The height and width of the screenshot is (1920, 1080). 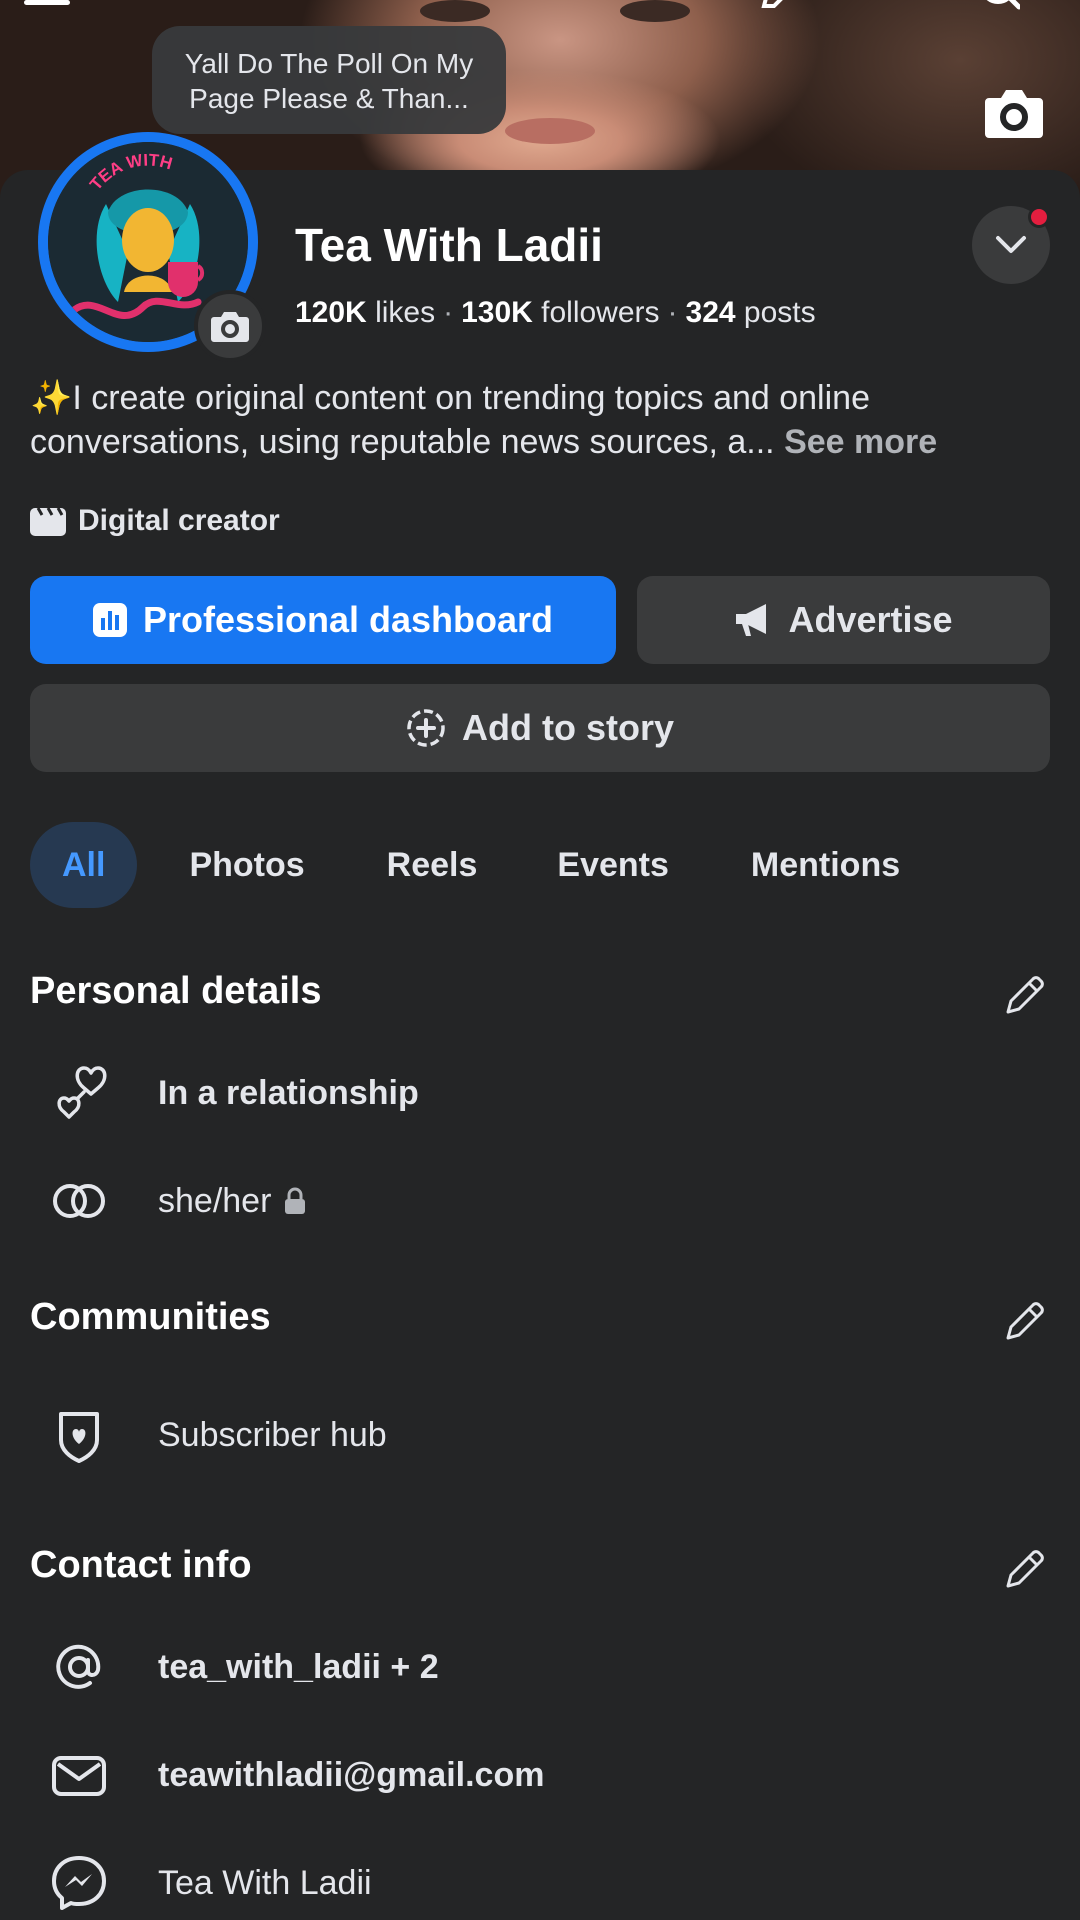 I want to click on page-stats: 120K likes · 130K followers · 324 posts, so click(x=555, y=313).